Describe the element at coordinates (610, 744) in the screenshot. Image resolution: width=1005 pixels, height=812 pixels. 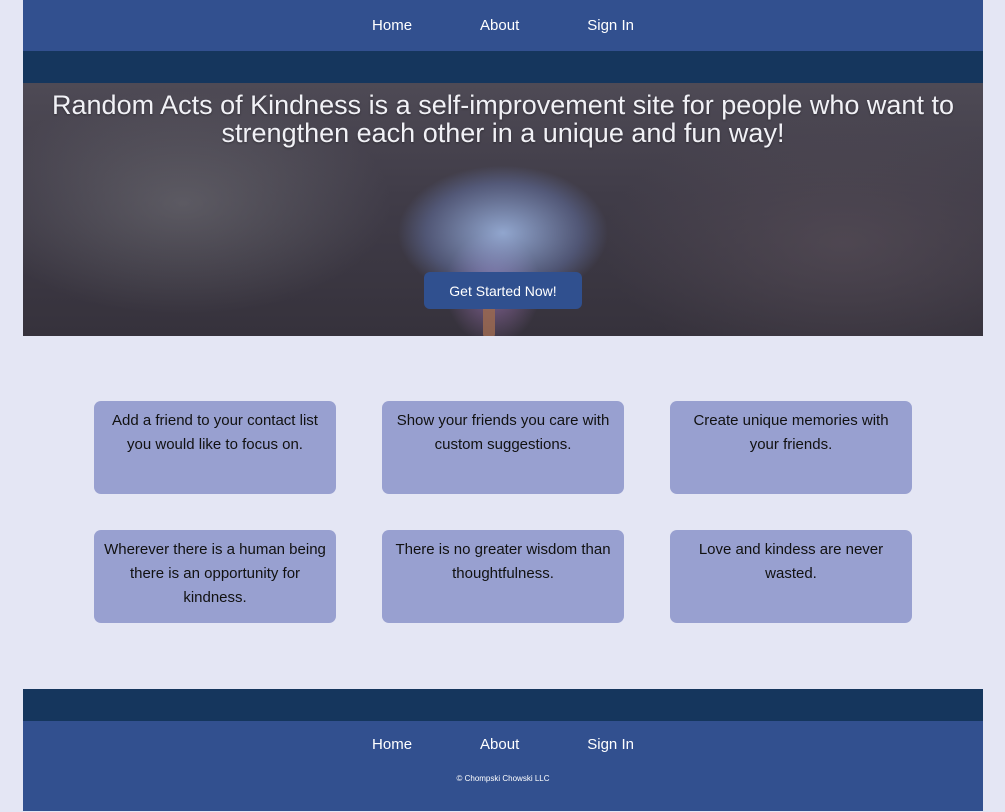
I see `footer-signin-link: Sign In` at that location.